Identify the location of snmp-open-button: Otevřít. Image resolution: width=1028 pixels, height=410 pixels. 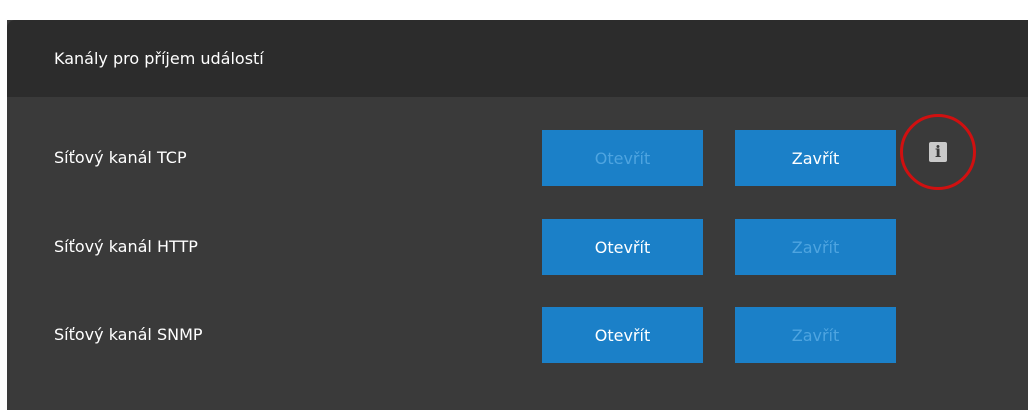
(622, 335).